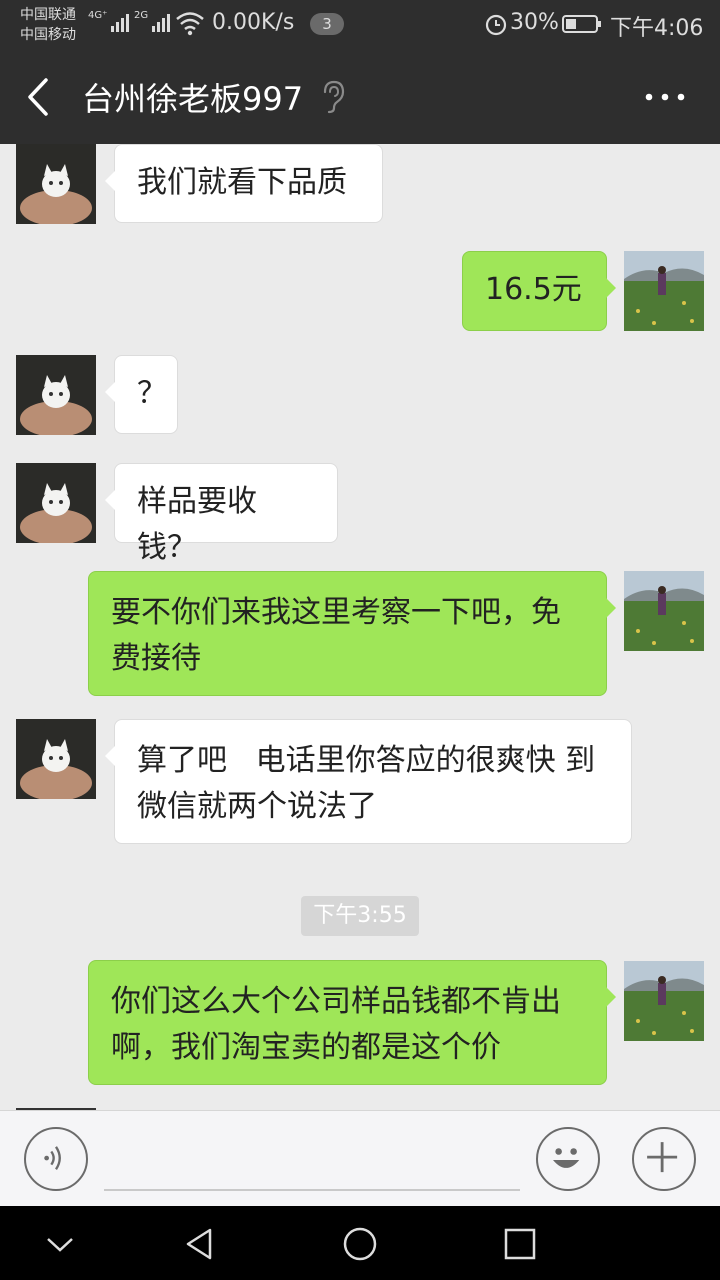  I want to click on message-bubble-incoming: 样品要收钱？, so click(221, 514).